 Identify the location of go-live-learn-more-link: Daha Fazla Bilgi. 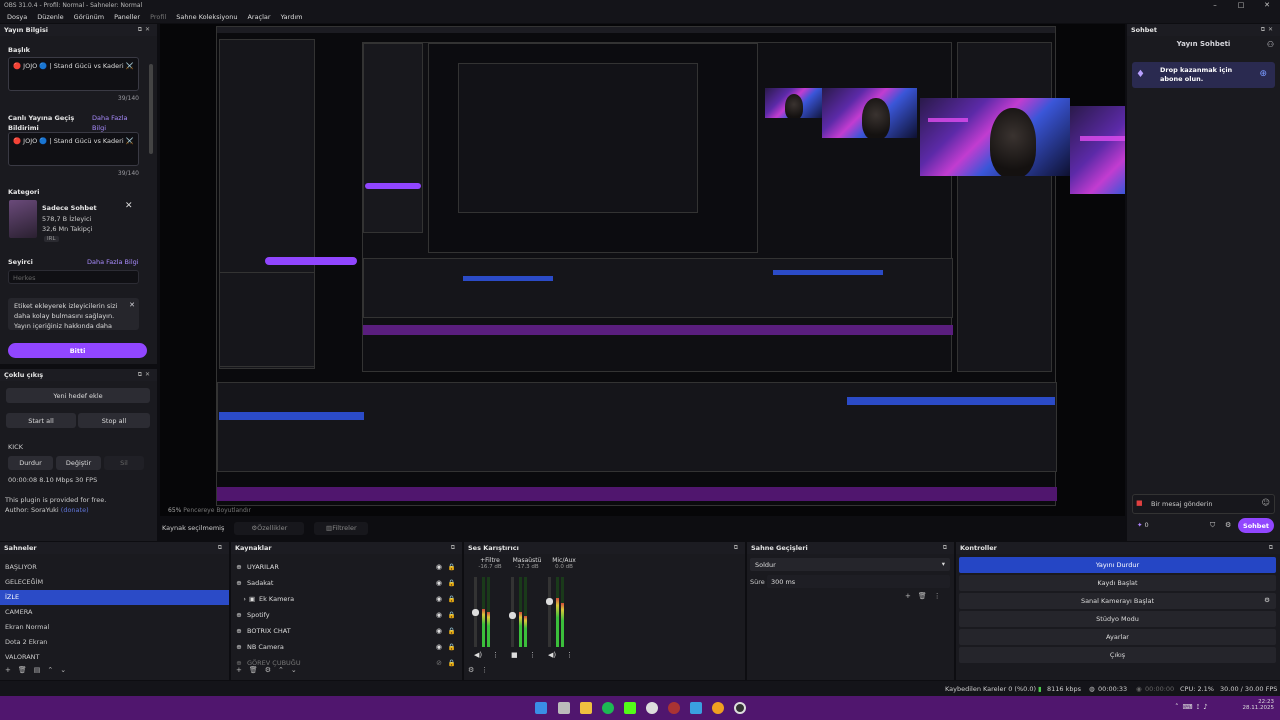
(117, 123).